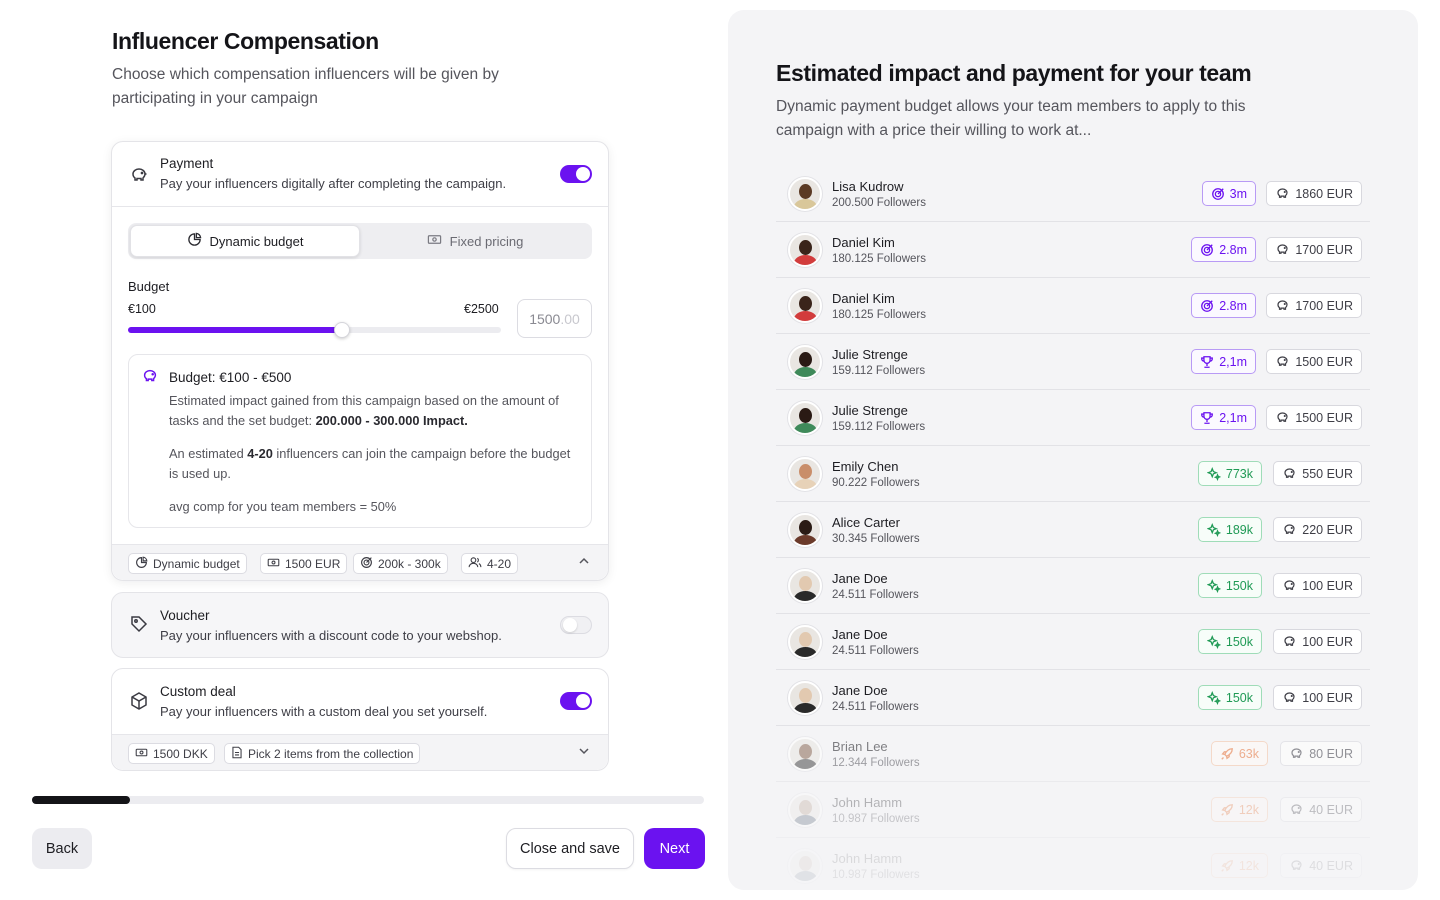 This screenshot has height=900, width=1440. What do you see at coordinates (1239, 473) in the screenshot?
I see `impact-value: 773k` at bounding box center [1239, 473].